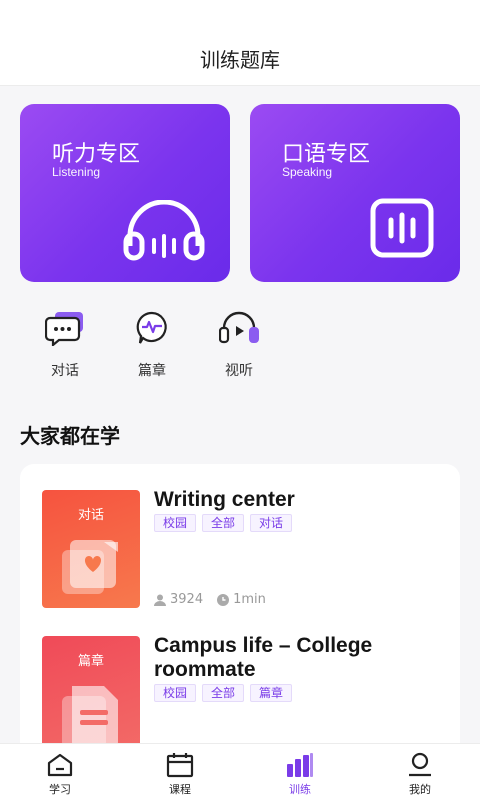  What do you see at coordinates (180, 789) in the screenshot?
I see `tab-label: 课程` at bounding box center [180, 789].